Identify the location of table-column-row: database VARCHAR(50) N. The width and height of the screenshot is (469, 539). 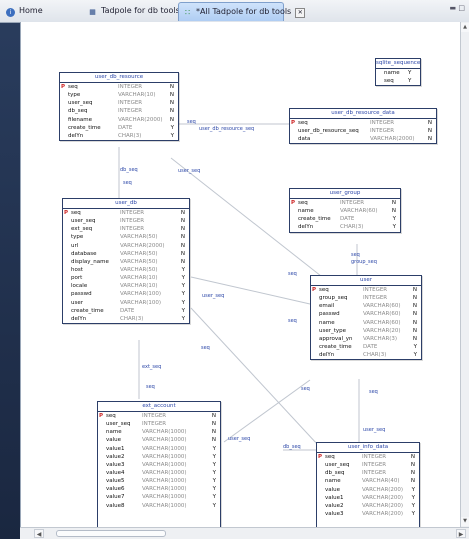
(126, 254).